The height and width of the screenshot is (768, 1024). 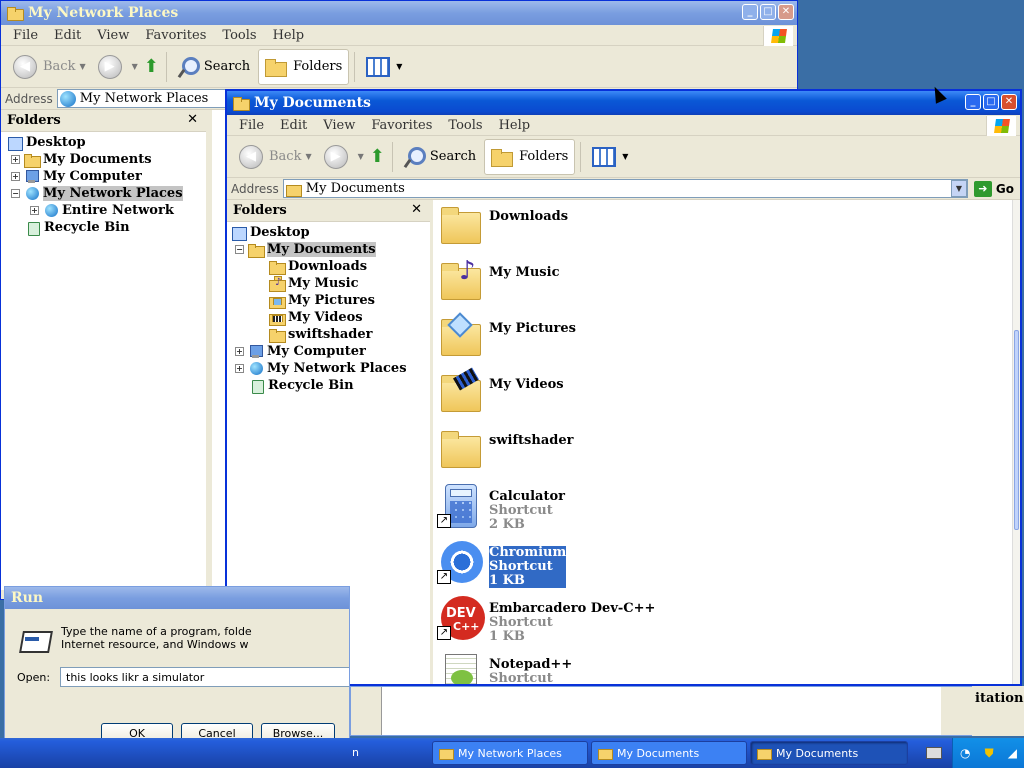 What do you see at coordinates (994, 188) in the screenshot?
I see `go-button: ➜ Go` at bounding box center [994, 188].